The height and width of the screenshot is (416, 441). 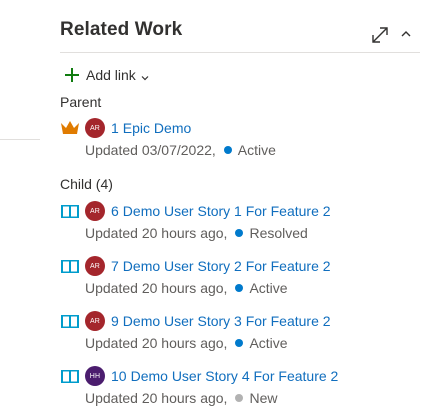 What do you see at coordinates (406, 34) in the screenshot?
I see `chevron-up-icon` at bounding box center [406, 34].